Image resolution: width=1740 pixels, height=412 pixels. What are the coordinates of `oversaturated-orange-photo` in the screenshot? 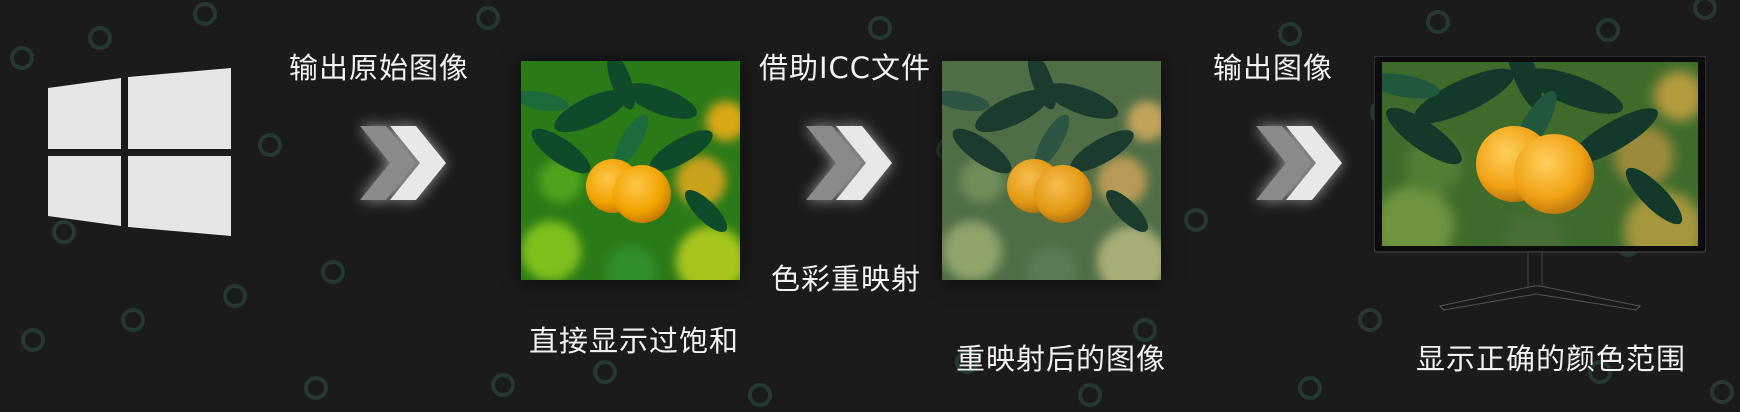 It's located at (630, 170).